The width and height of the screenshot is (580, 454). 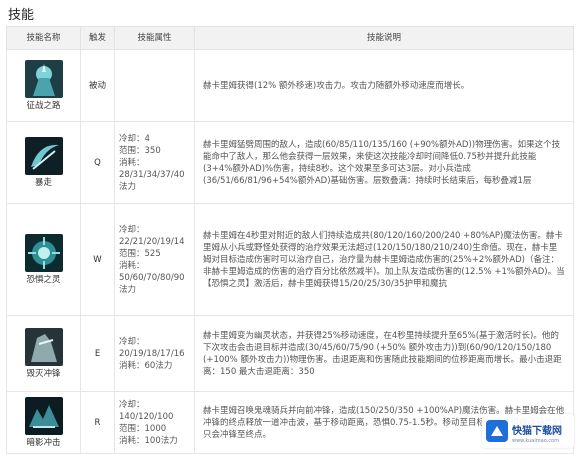 I want to click on skill-description: 赫卡里姆获得(12% 额外移速)攻击力。攻击力随额外移动速度而增长。, so click(x=384, y=85).